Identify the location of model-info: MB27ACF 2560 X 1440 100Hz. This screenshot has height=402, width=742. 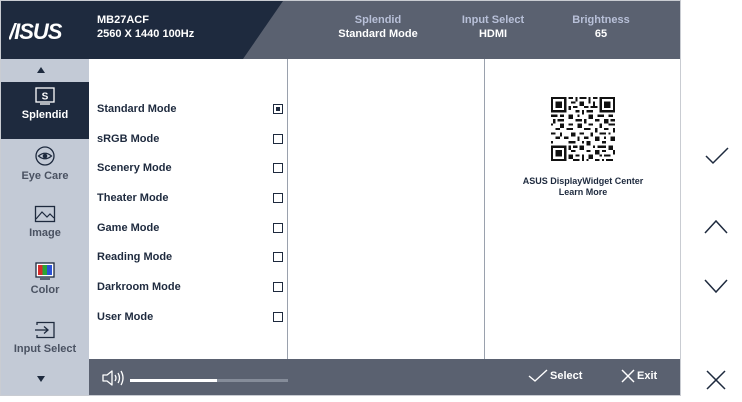
(145, 27).